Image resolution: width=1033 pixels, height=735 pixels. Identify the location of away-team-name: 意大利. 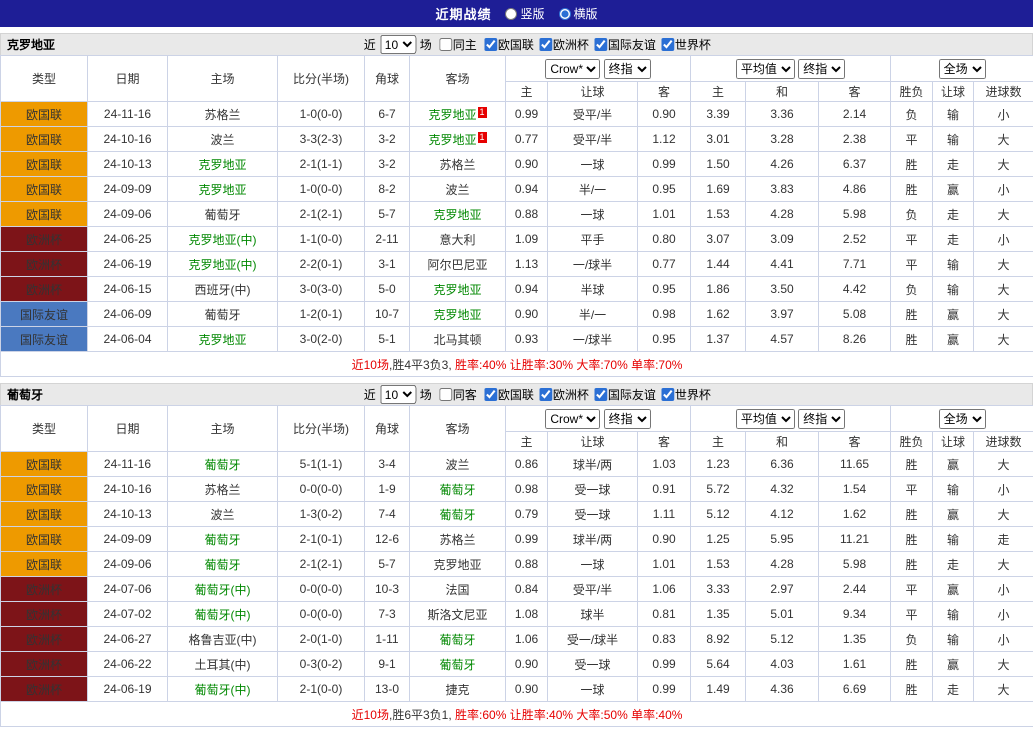
(457, 239).